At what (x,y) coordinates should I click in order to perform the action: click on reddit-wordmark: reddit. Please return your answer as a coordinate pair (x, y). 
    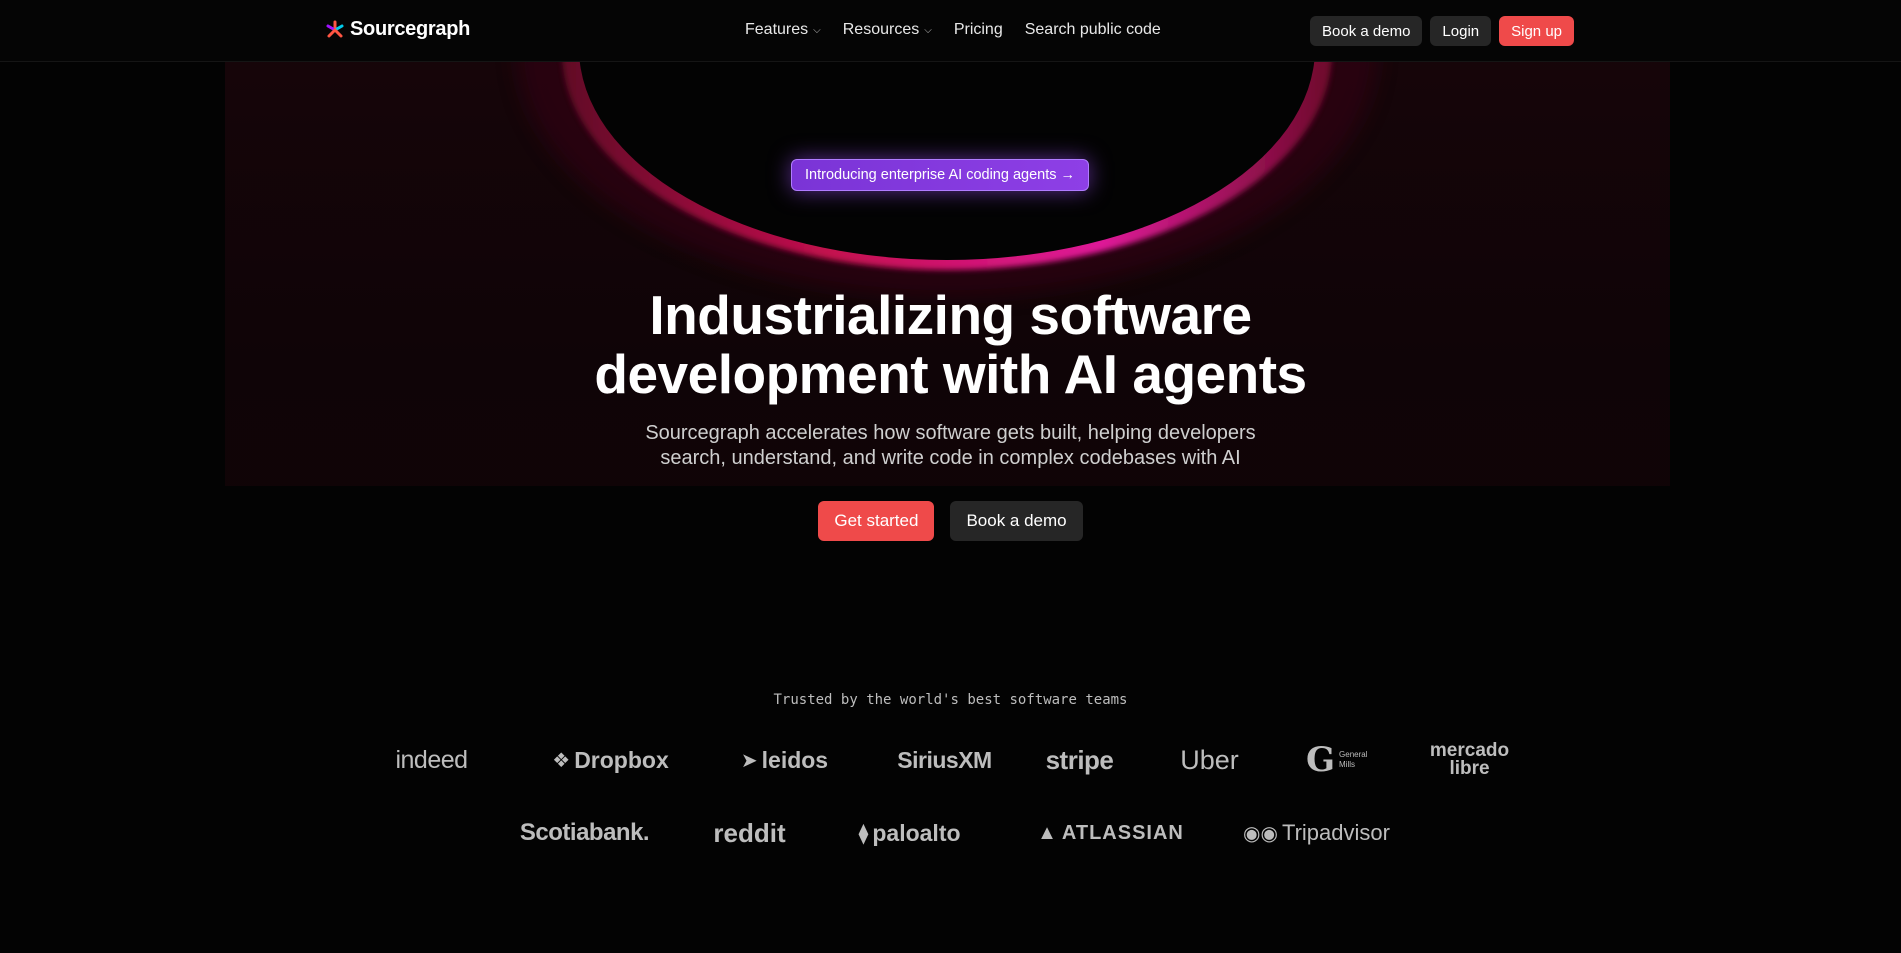
    Looking at the image, I should click on (749, 832).